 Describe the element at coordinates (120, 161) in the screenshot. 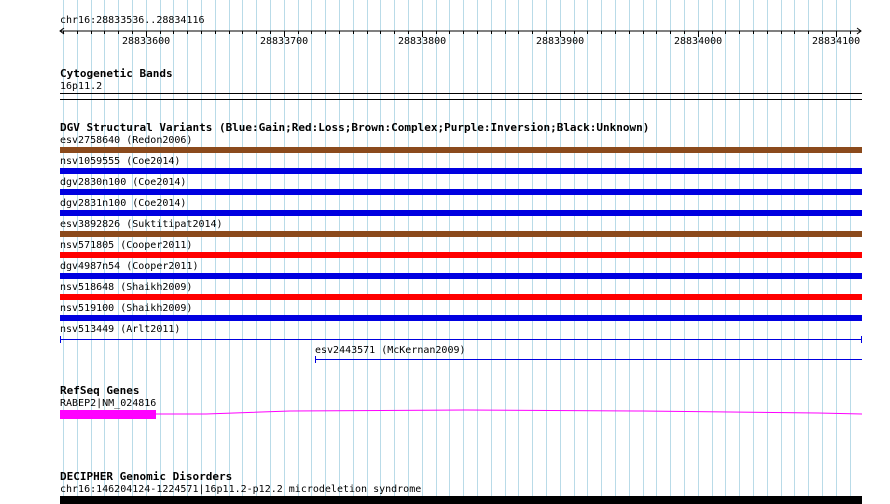

I see `variant-label: nsv1059555 (Coe2014)` at that location.